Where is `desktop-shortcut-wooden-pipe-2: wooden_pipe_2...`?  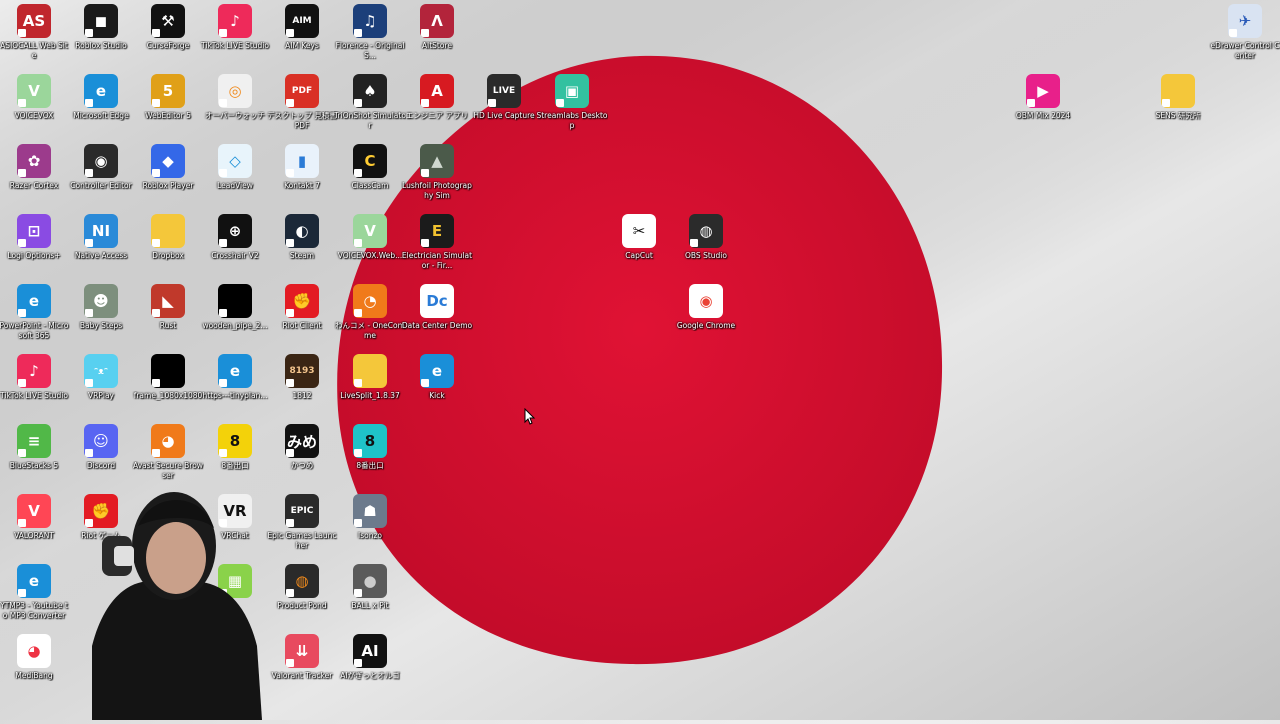 desktop-shortcut-wooden-pipe-2: wooden_pipe_2... is located at coordinates (235, 317).